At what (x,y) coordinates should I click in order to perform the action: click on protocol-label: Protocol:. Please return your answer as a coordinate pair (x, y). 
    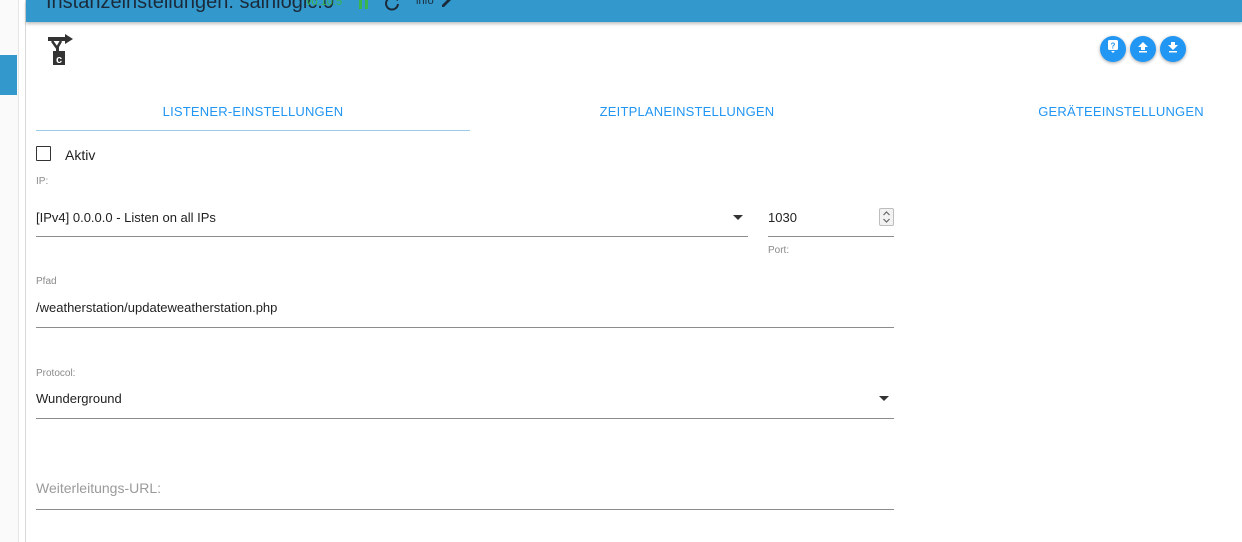
    Looking at the image, I should click on (56, 373).